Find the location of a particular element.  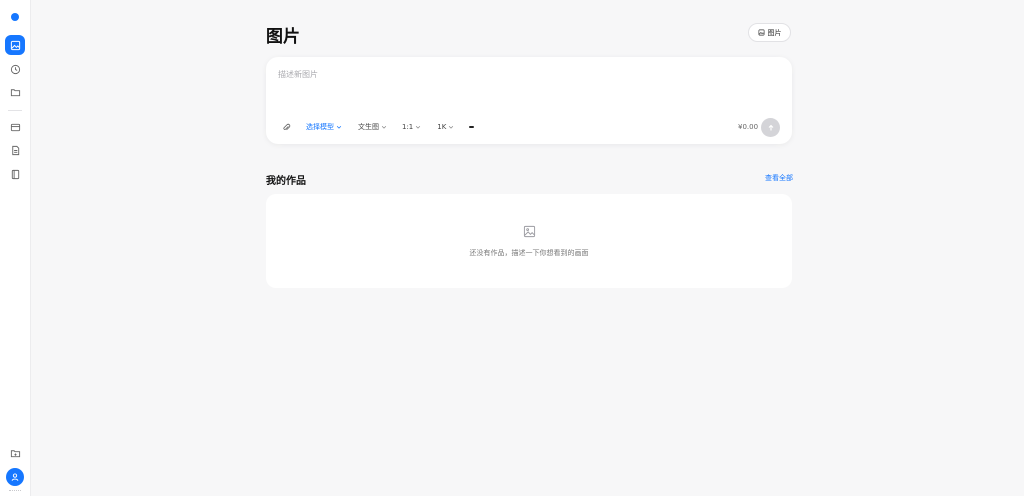

page-title: 图片 is located at coordinates (283, 37).